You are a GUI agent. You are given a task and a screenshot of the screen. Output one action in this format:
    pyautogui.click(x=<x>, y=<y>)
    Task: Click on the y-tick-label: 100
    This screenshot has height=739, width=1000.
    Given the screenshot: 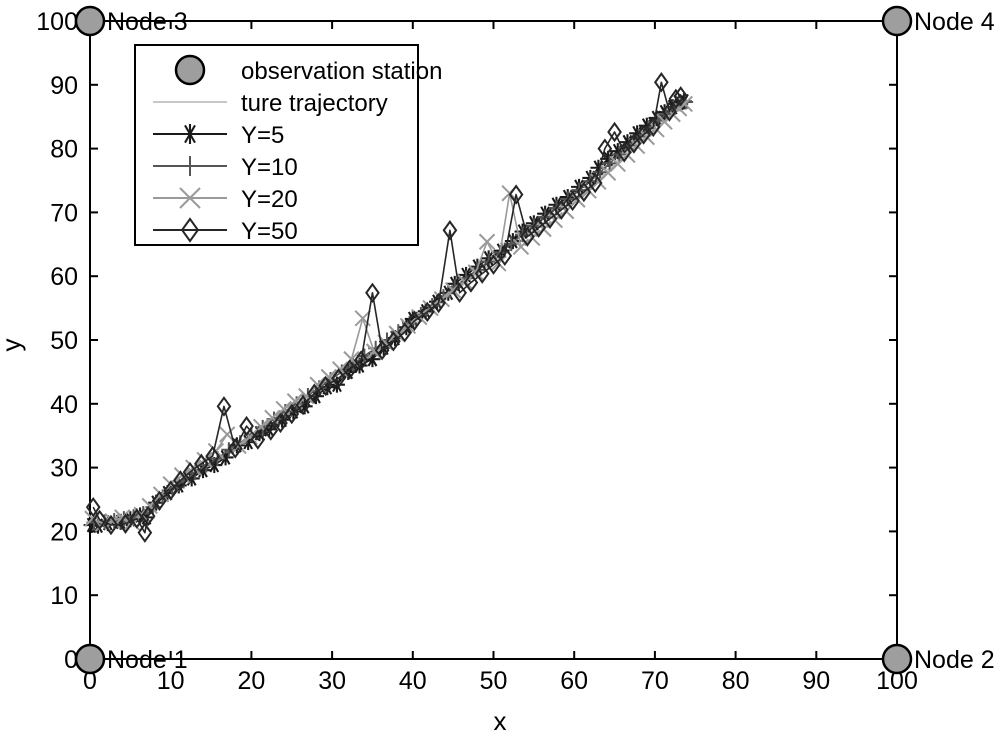 What is the action you would take?
    pyautogui.click(x=57, y=22)
    